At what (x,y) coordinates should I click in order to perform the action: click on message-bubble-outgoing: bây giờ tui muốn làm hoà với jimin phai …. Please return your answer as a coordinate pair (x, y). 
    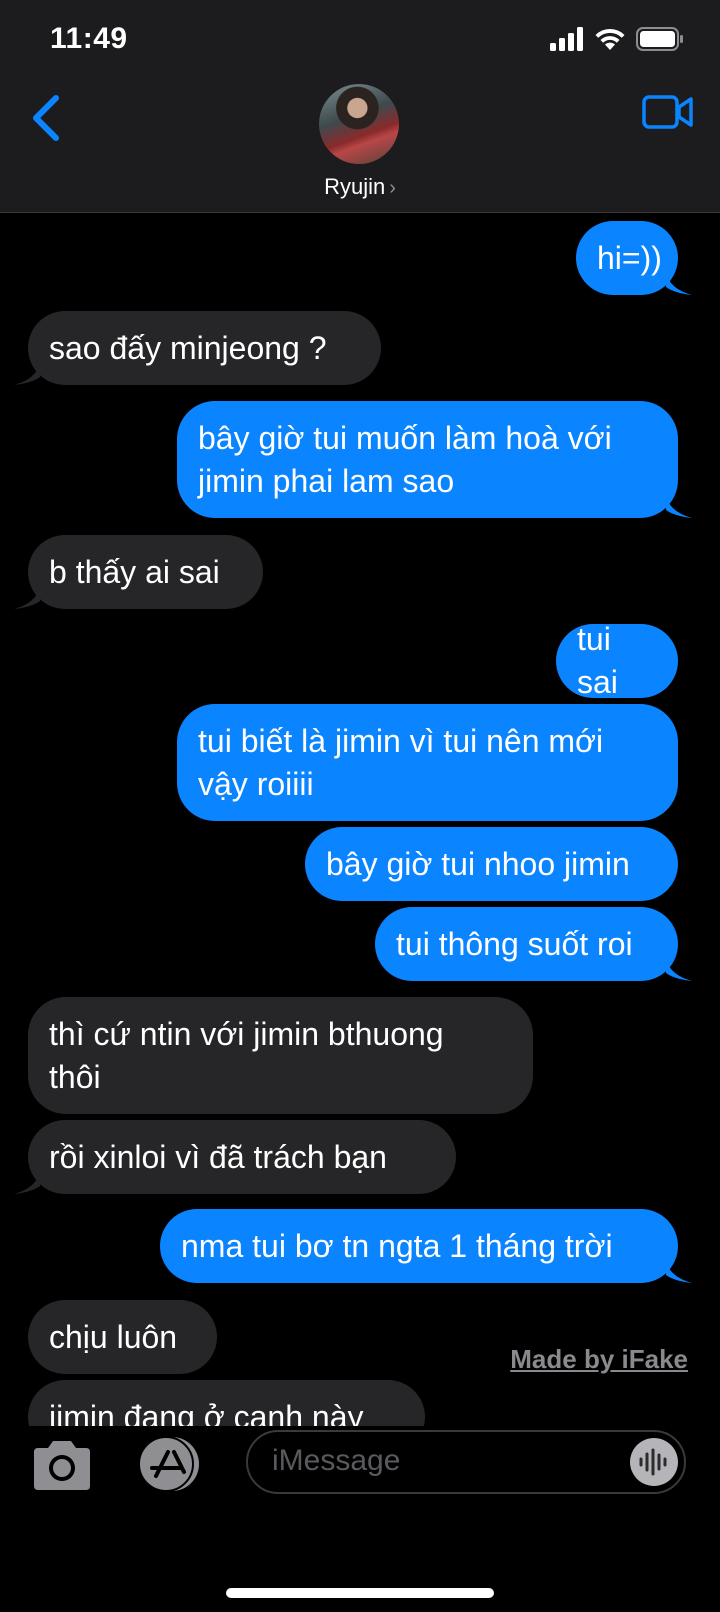
    Looking at the image, I should click on (434, 459).